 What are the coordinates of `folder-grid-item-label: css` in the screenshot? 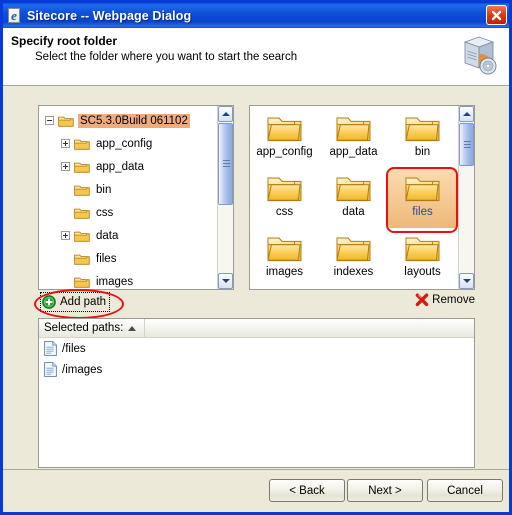 It's located at (284, 212).